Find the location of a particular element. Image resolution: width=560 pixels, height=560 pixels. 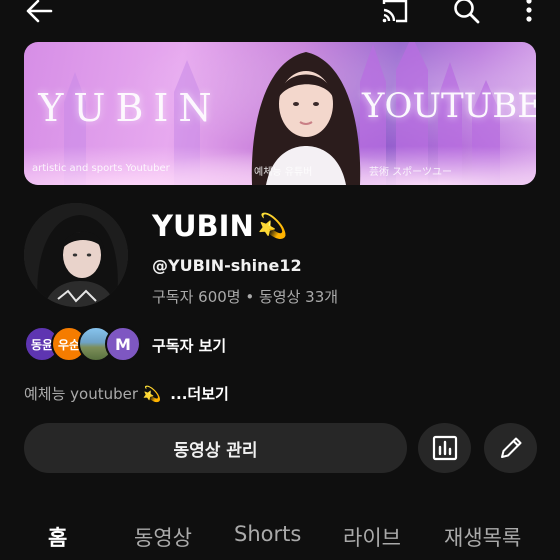

pencil-icon is located at coordinates (510, 447).